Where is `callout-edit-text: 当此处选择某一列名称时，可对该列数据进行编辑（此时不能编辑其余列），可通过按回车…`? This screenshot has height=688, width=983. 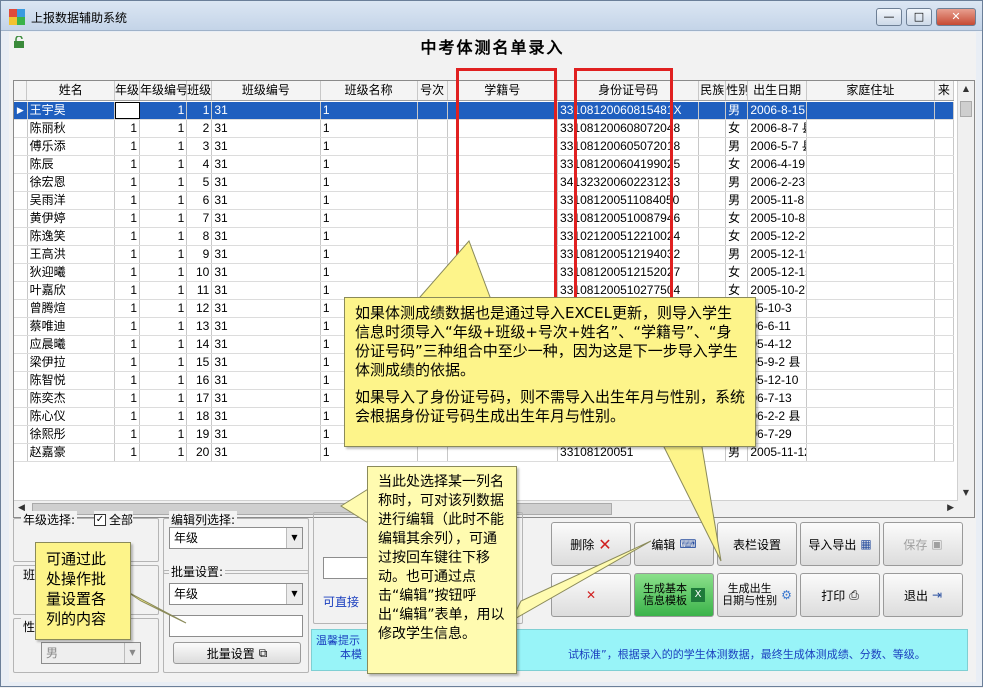
callout-edit-text: 当此处选择某一列名称时，可对该列数据进行编辑（此时不能编辑其余列），可通过按回车… is located at coordinates (441, 558).